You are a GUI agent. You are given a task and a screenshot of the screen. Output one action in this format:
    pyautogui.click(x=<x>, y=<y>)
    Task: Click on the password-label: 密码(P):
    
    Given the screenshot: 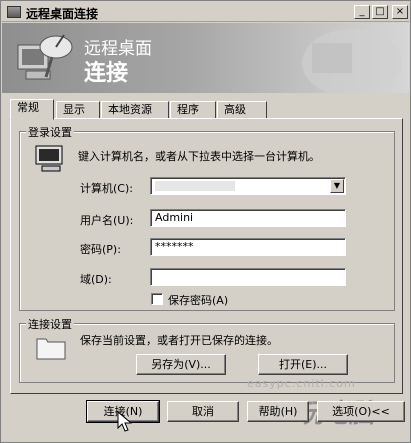 What is the action you would take?
    pyautogui.click(x=100, y=249)
    